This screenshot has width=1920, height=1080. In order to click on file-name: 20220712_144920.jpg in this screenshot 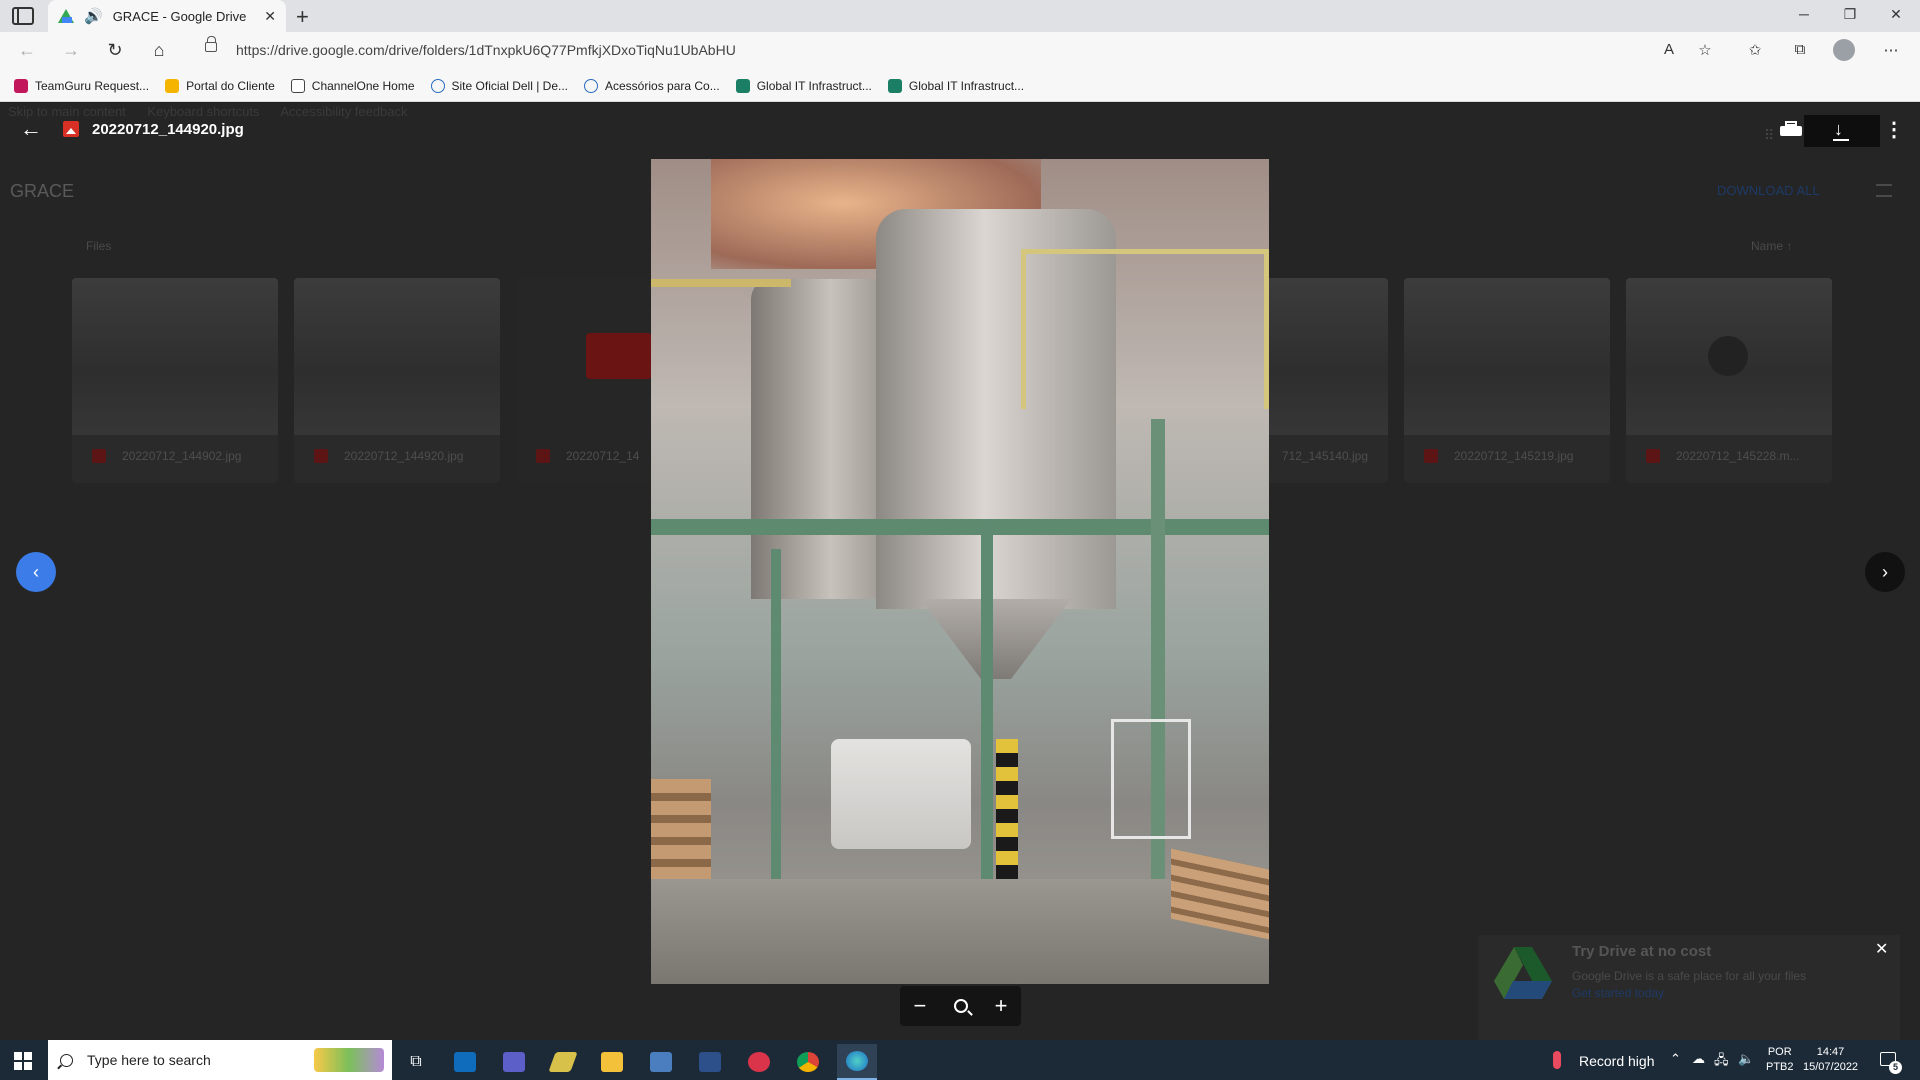, I will do `click(404, 456)`.